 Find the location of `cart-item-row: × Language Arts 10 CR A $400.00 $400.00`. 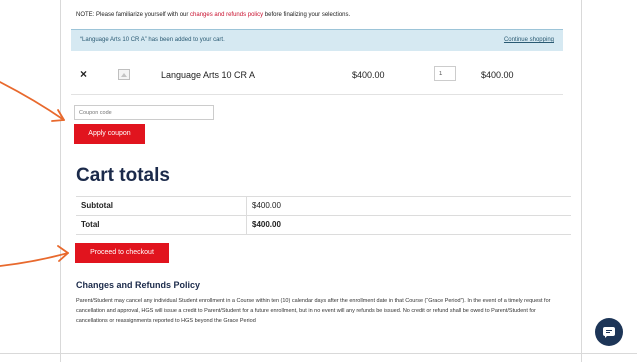

cart-item-row: × Language Arts 10 CR A $400.00 $400.00 is located at coordinates (321, 76).